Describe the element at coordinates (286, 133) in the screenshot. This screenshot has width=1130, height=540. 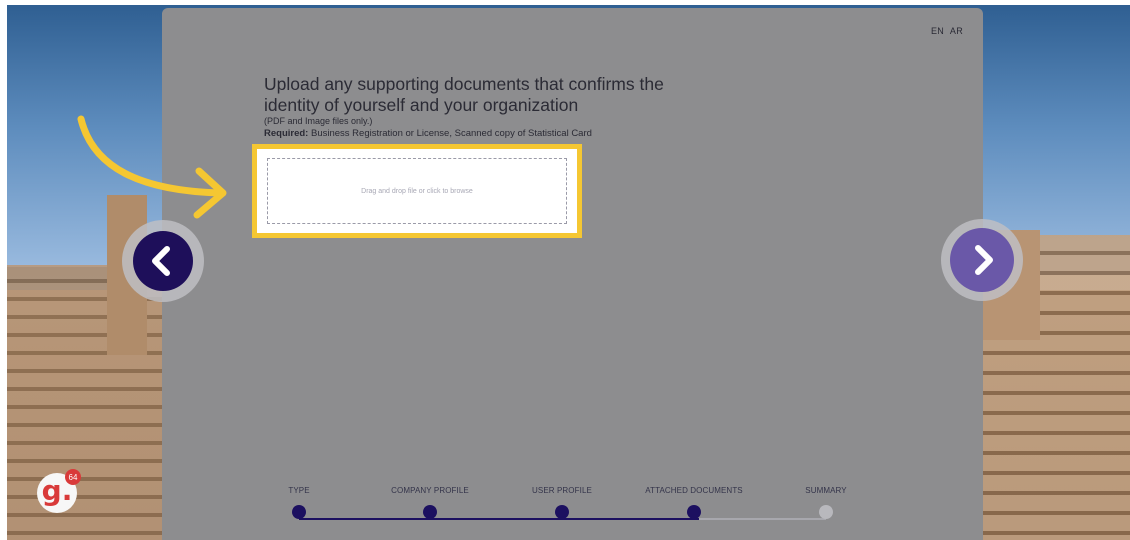
I see `required-label: Required:` at that location.